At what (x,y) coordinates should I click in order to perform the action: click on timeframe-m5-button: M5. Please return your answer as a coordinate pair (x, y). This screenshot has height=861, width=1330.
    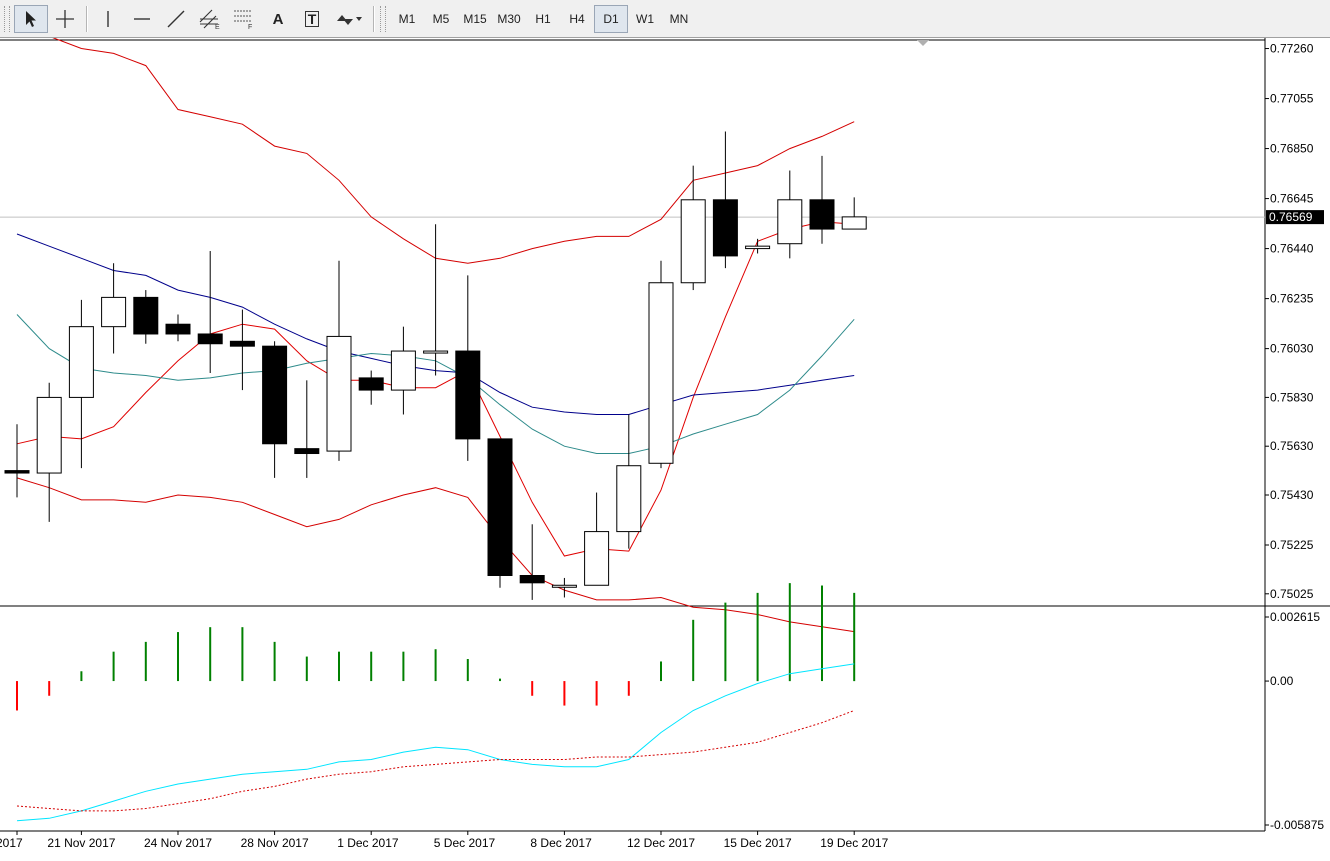
    Looking at the image, I should click on (441, 19).